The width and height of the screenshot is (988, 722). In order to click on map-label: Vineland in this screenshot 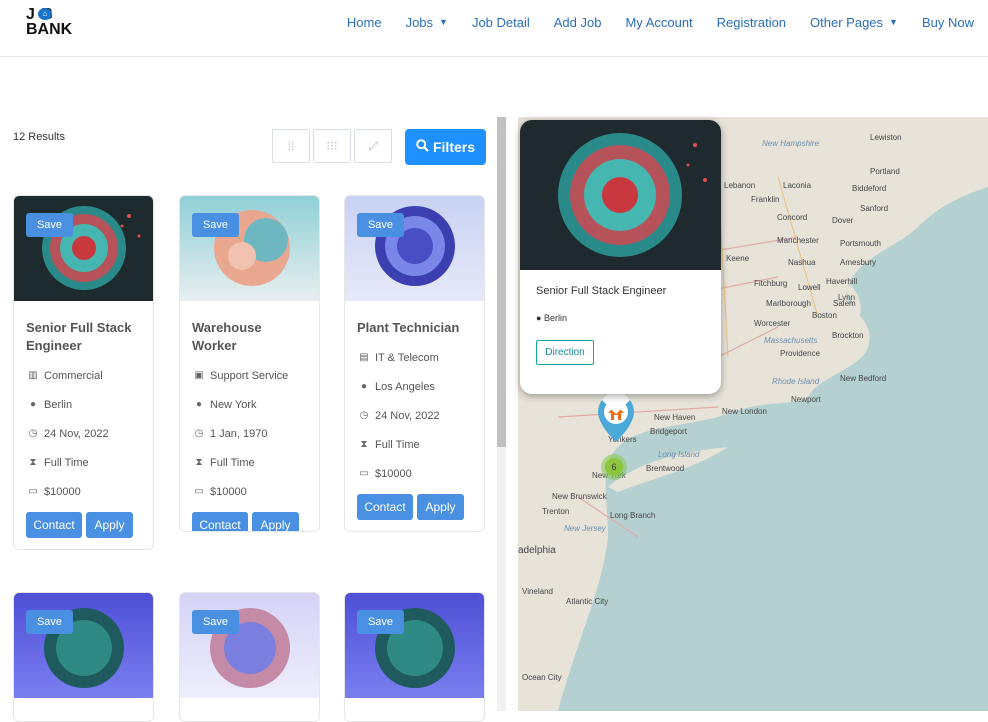, I will do `click(537, 591)`.